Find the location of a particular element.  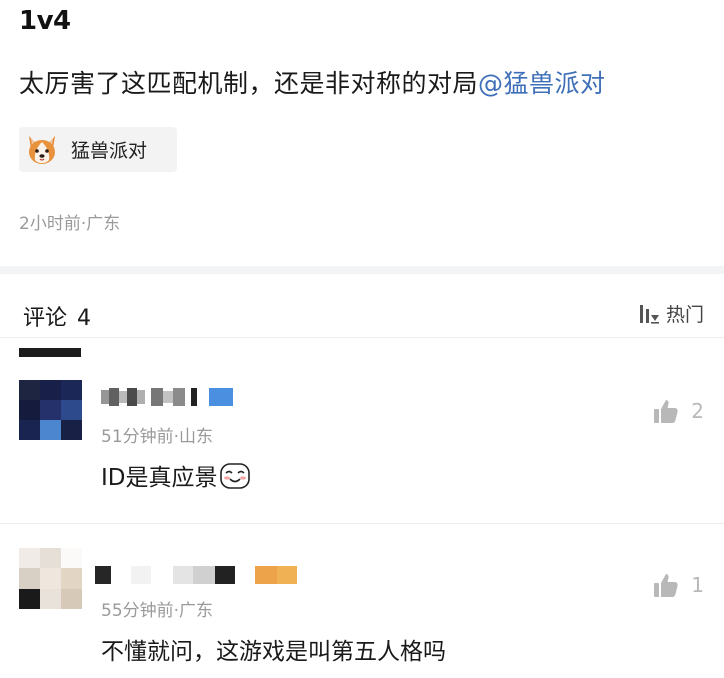

post-title: 1v4 is located at coordinates (45, 21).